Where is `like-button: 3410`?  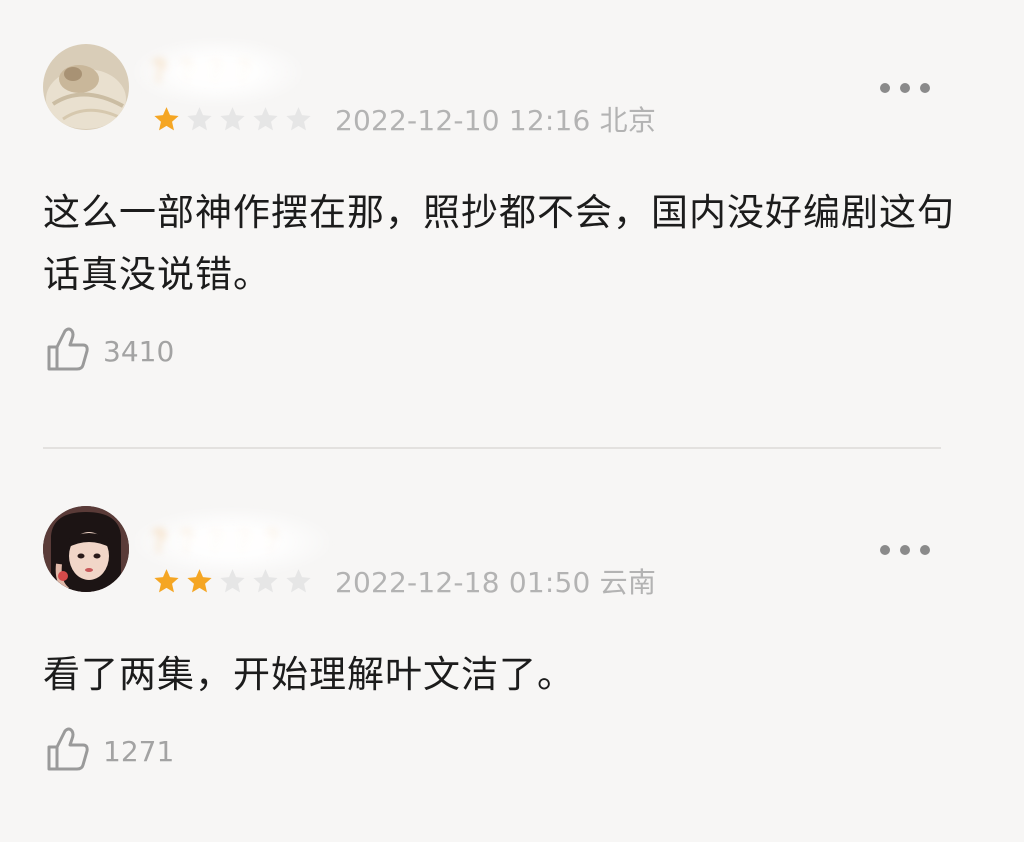 like-button: 3410 is located at coordinates (109, 351).